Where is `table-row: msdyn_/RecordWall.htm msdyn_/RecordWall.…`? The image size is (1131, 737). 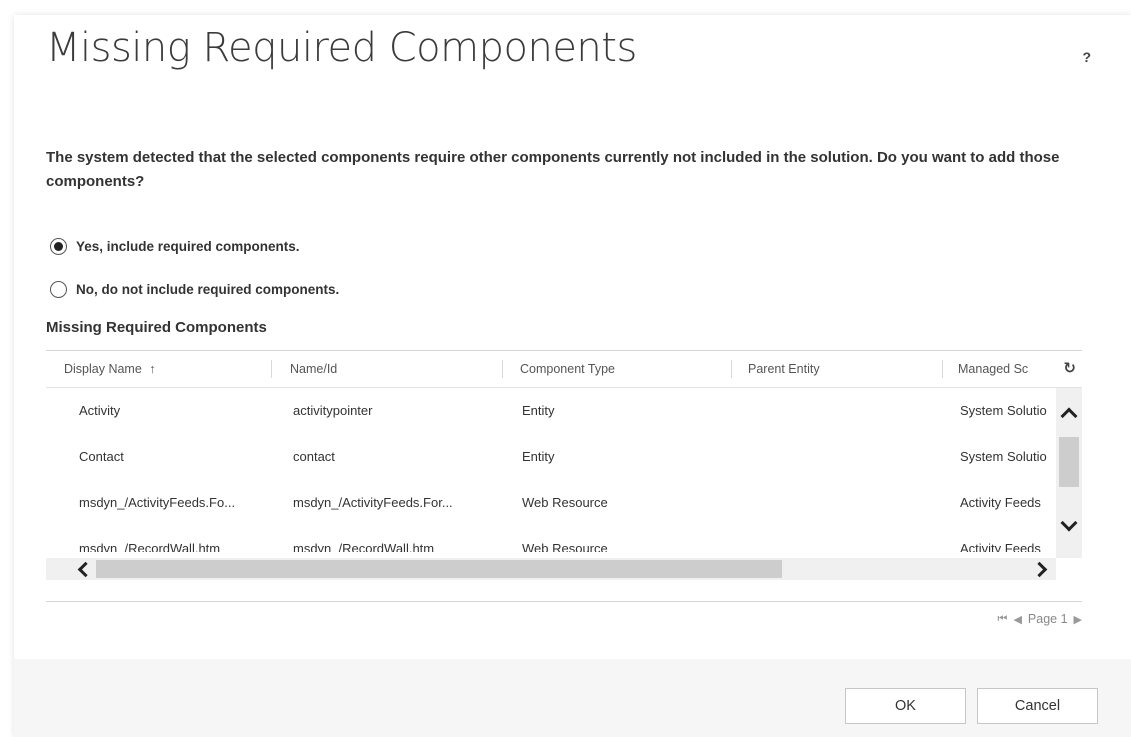
table-row: msdyn_/RecordWall.htm msdyn_/RecordWall.… is located at coordinates (551, 539).